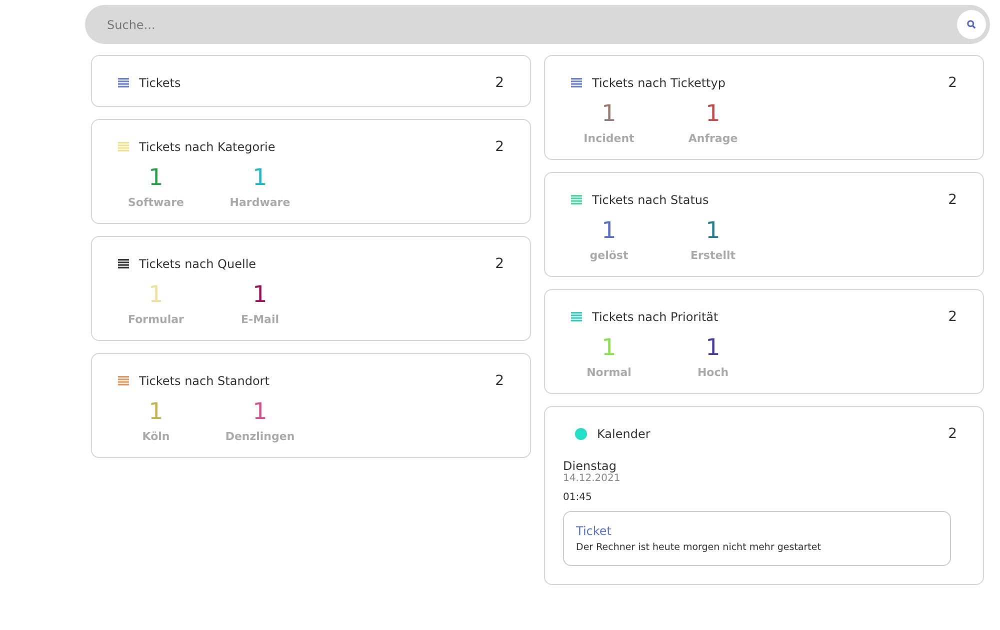 This screenshot has height=630, width=1000. Describe the element at coordinates (156, 319) in the screenshot. I see `stat-label: Formular` at that location.